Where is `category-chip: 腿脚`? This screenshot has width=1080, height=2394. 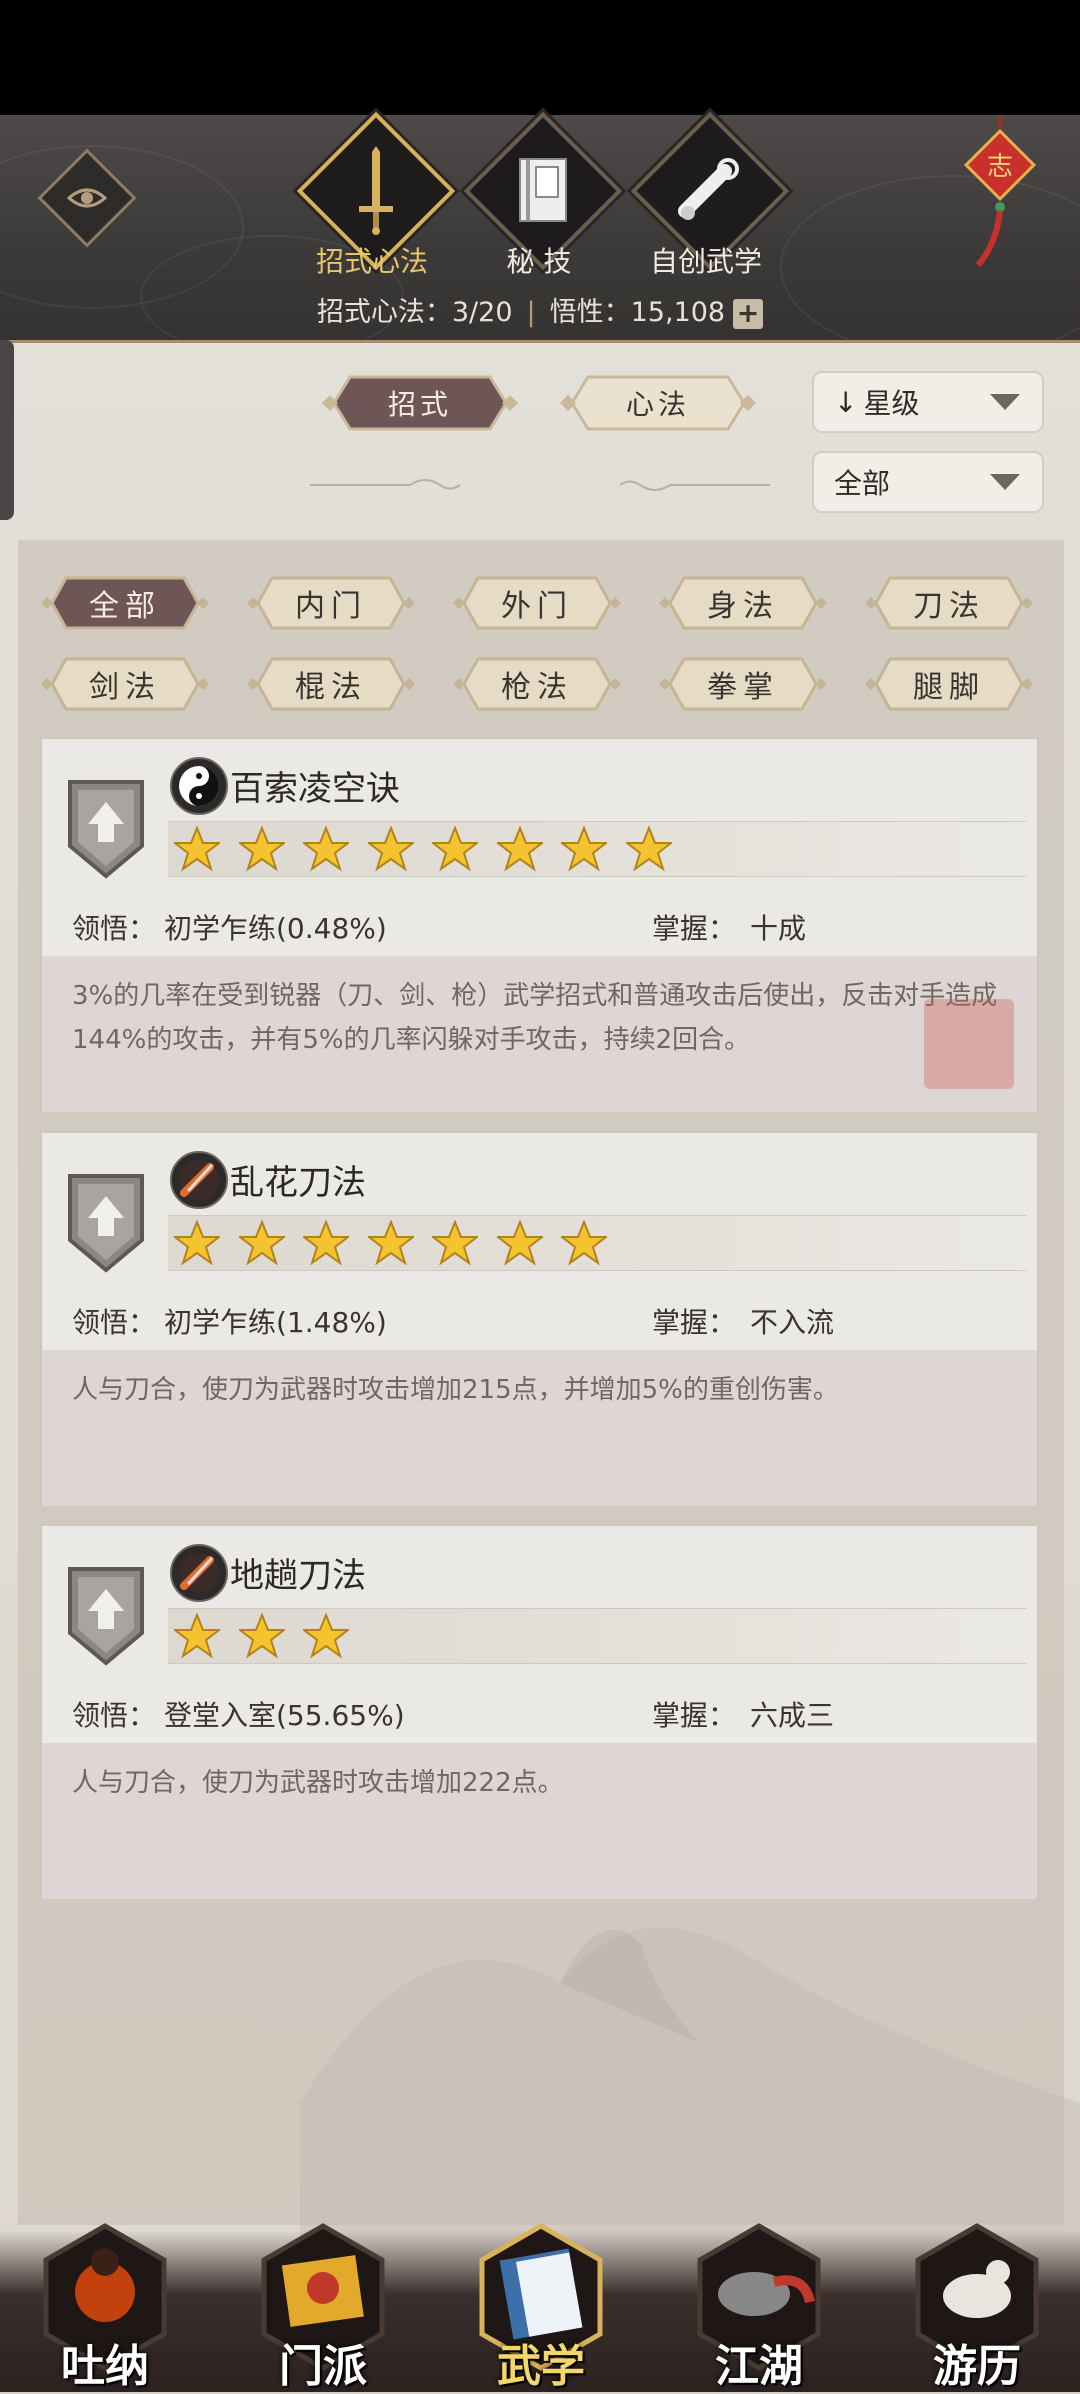
category-chip: 腿脚 is located at coordinates (949, 684).